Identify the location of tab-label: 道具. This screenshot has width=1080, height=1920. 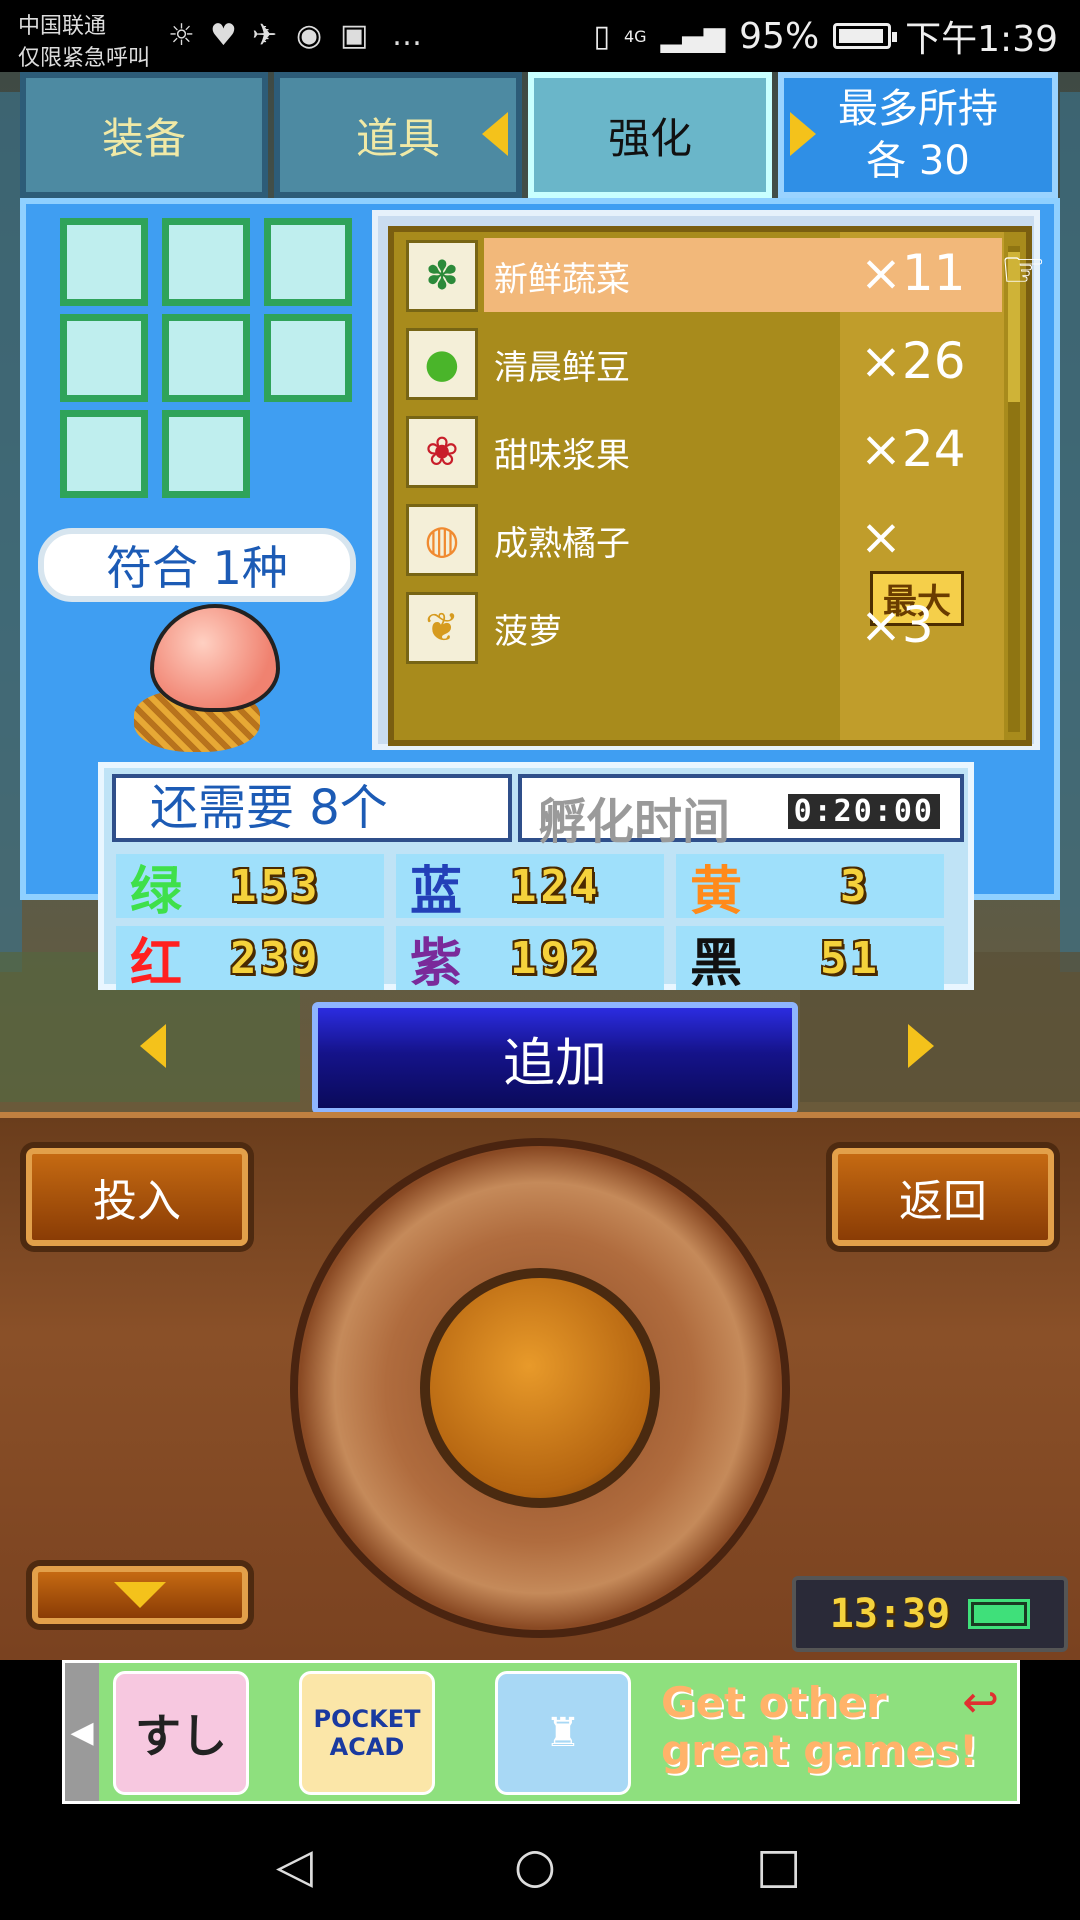
(397, 138).